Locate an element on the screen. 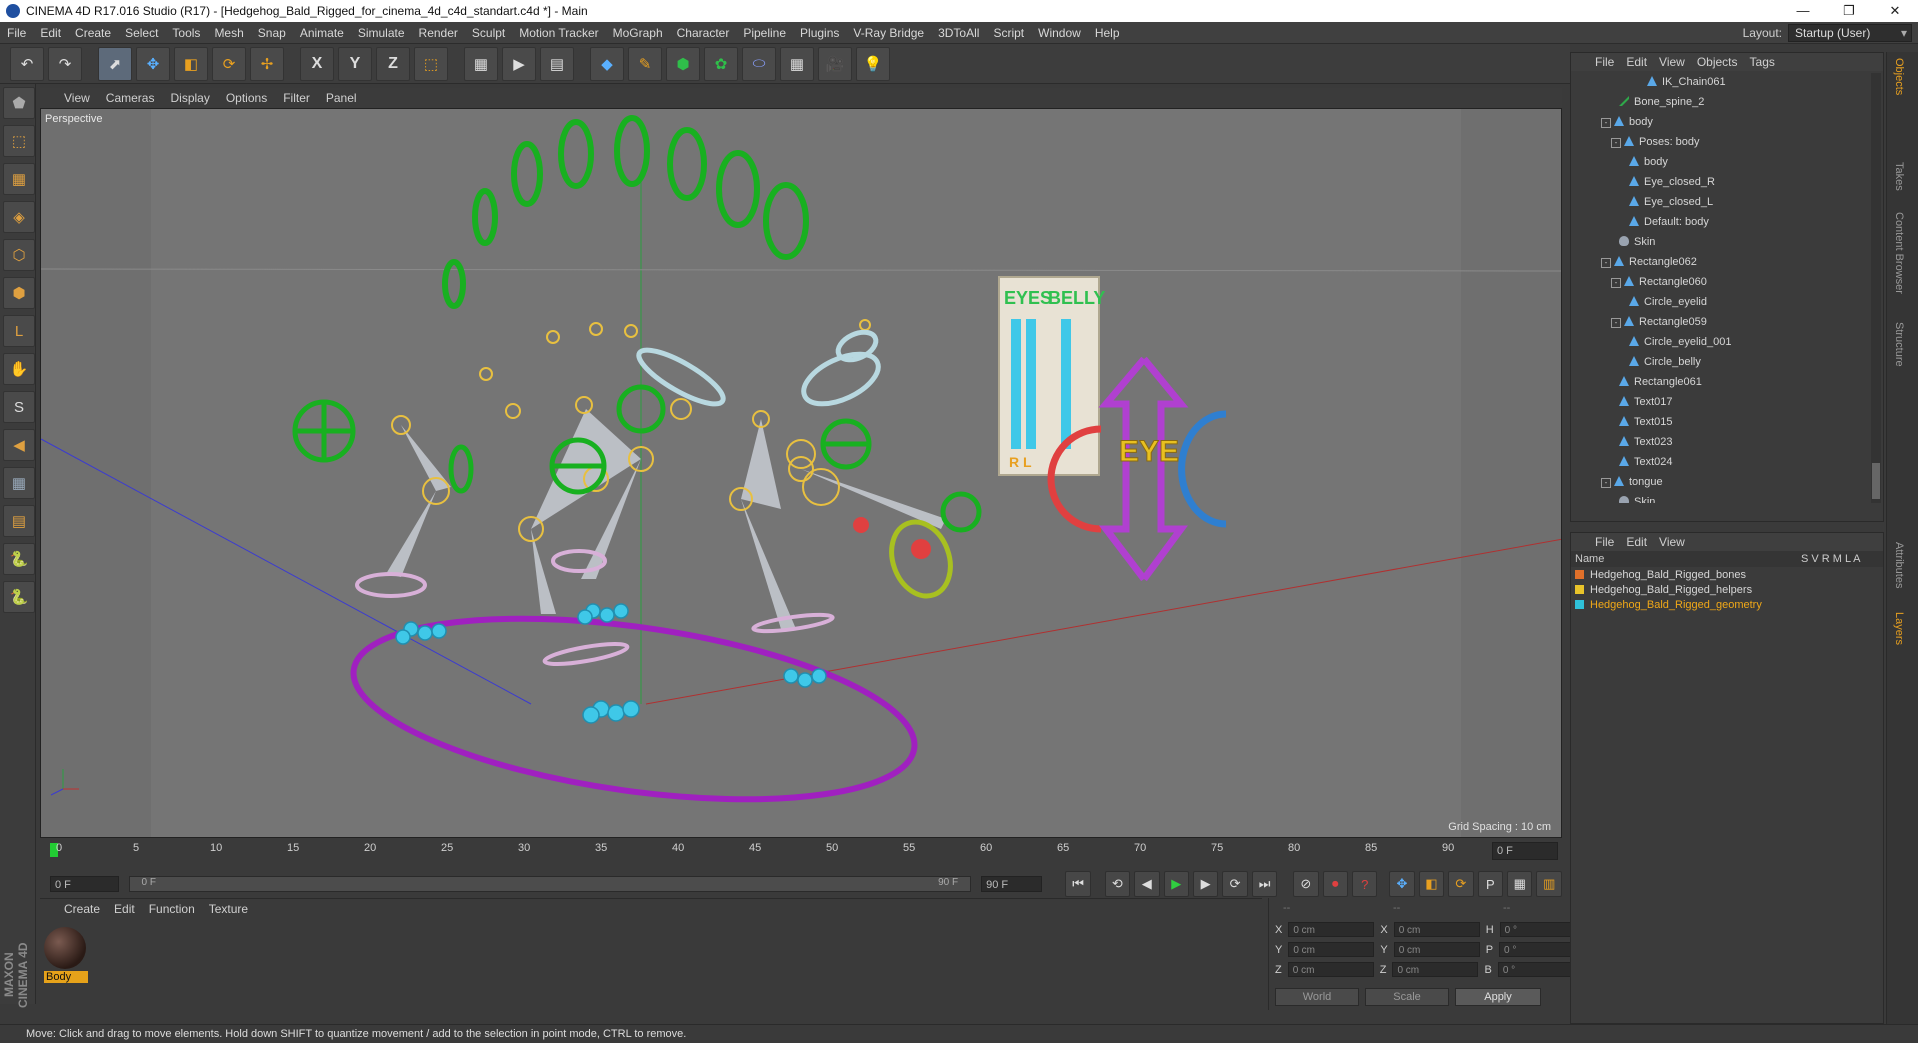  lm-menu-file: File is located at coordinates (1604, 542).